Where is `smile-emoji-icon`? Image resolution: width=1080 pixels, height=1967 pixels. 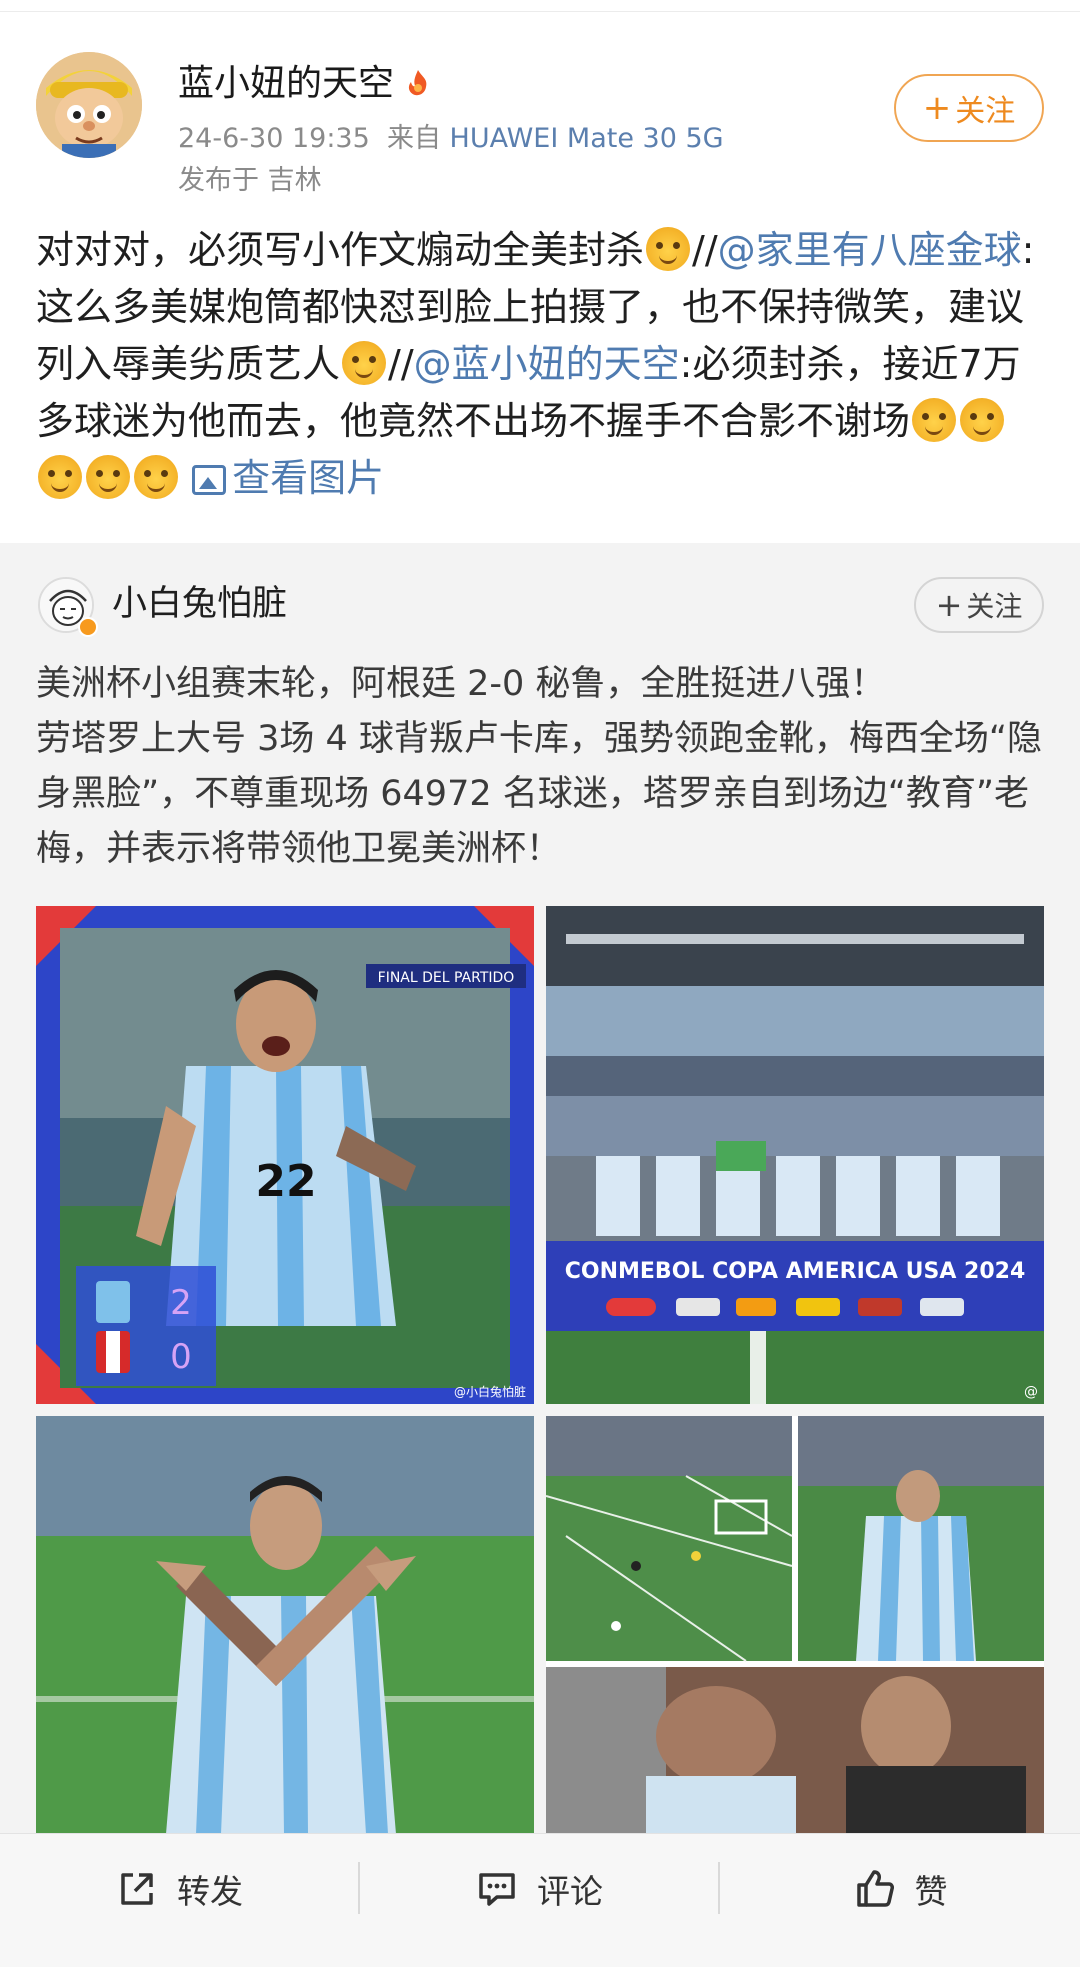
smile-emoji-icon is located at coordinates (364, 363).